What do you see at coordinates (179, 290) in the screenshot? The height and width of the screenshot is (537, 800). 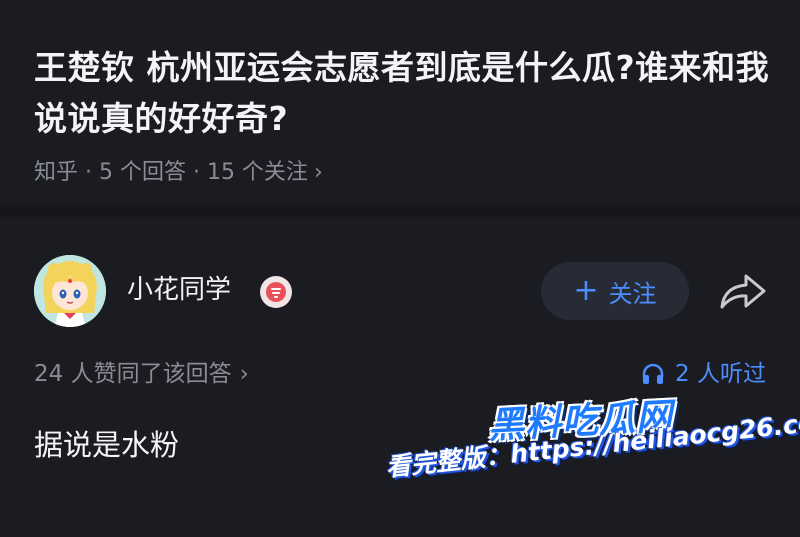 I see `author-name: 小花同学` at bounding box center [179, 290].